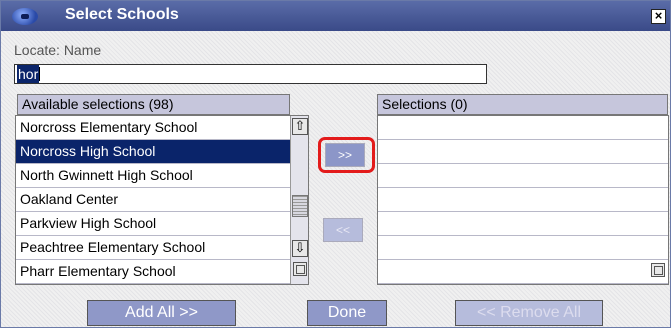 Image resolution: width=671 pixels, height=328 pixels. Describe the element at coordinates (58, 50) in the screenshot. I see `locate-label: Locate: Name` at that location.